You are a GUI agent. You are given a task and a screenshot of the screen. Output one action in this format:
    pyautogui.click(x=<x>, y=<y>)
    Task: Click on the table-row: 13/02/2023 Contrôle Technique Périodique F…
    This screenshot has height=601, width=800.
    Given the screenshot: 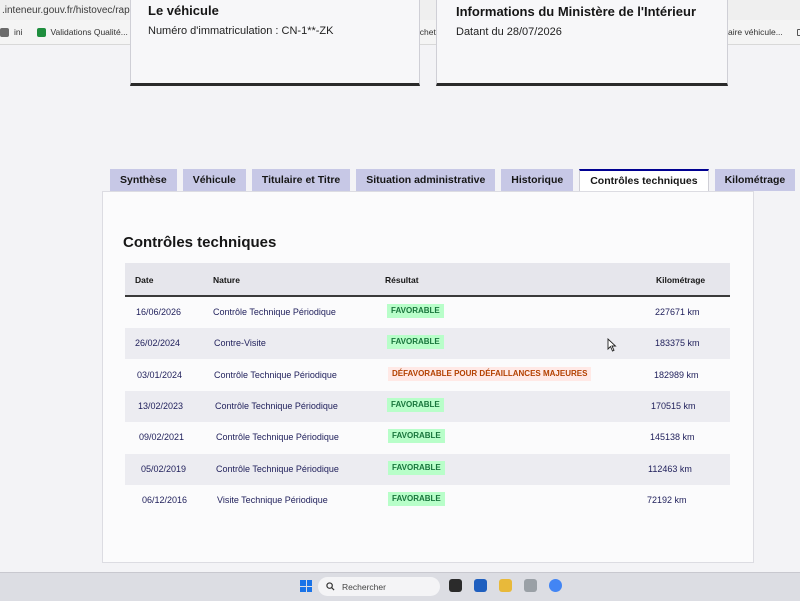 What is the action you would take?
    pyautogui.click(x=427, y=406)
    